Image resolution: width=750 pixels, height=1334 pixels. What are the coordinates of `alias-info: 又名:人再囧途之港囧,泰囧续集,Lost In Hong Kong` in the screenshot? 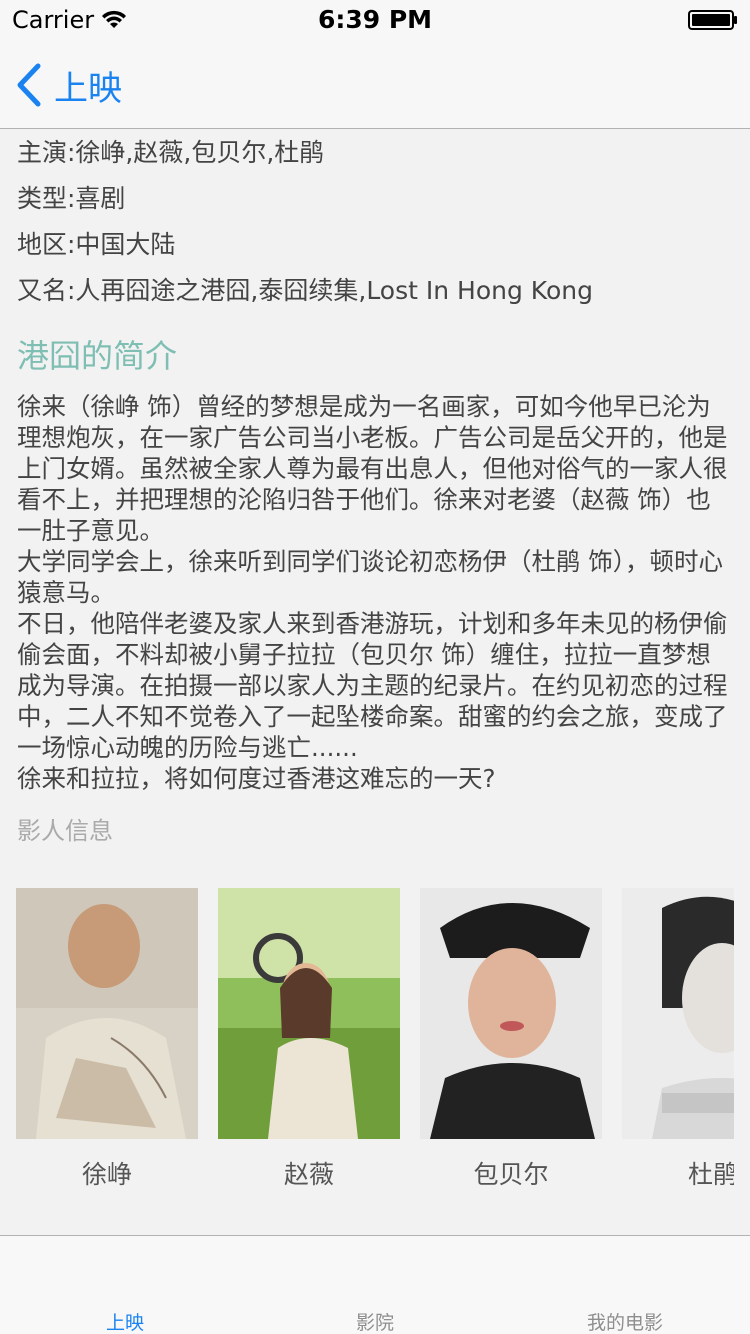 It's located at (305, 290).